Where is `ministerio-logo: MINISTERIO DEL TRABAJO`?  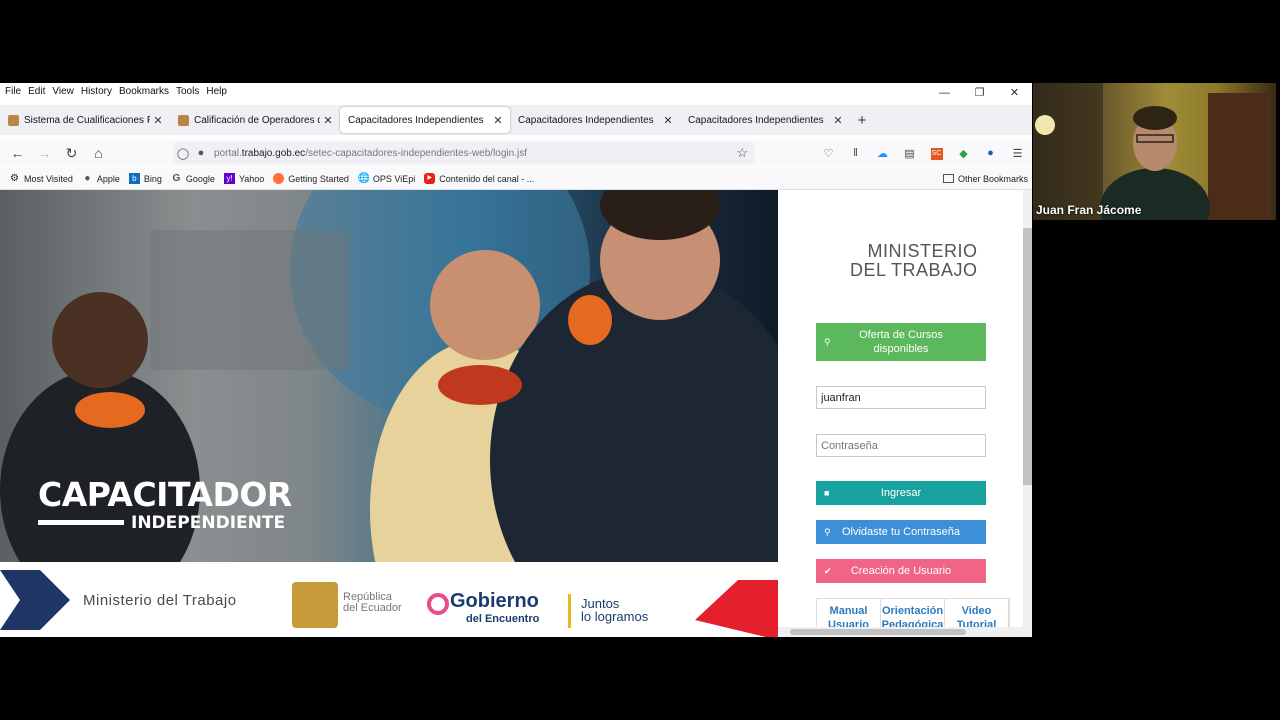
ministerio-logo: MINISTERIO DEL TRABAJO is located at coordinates (914, 260).